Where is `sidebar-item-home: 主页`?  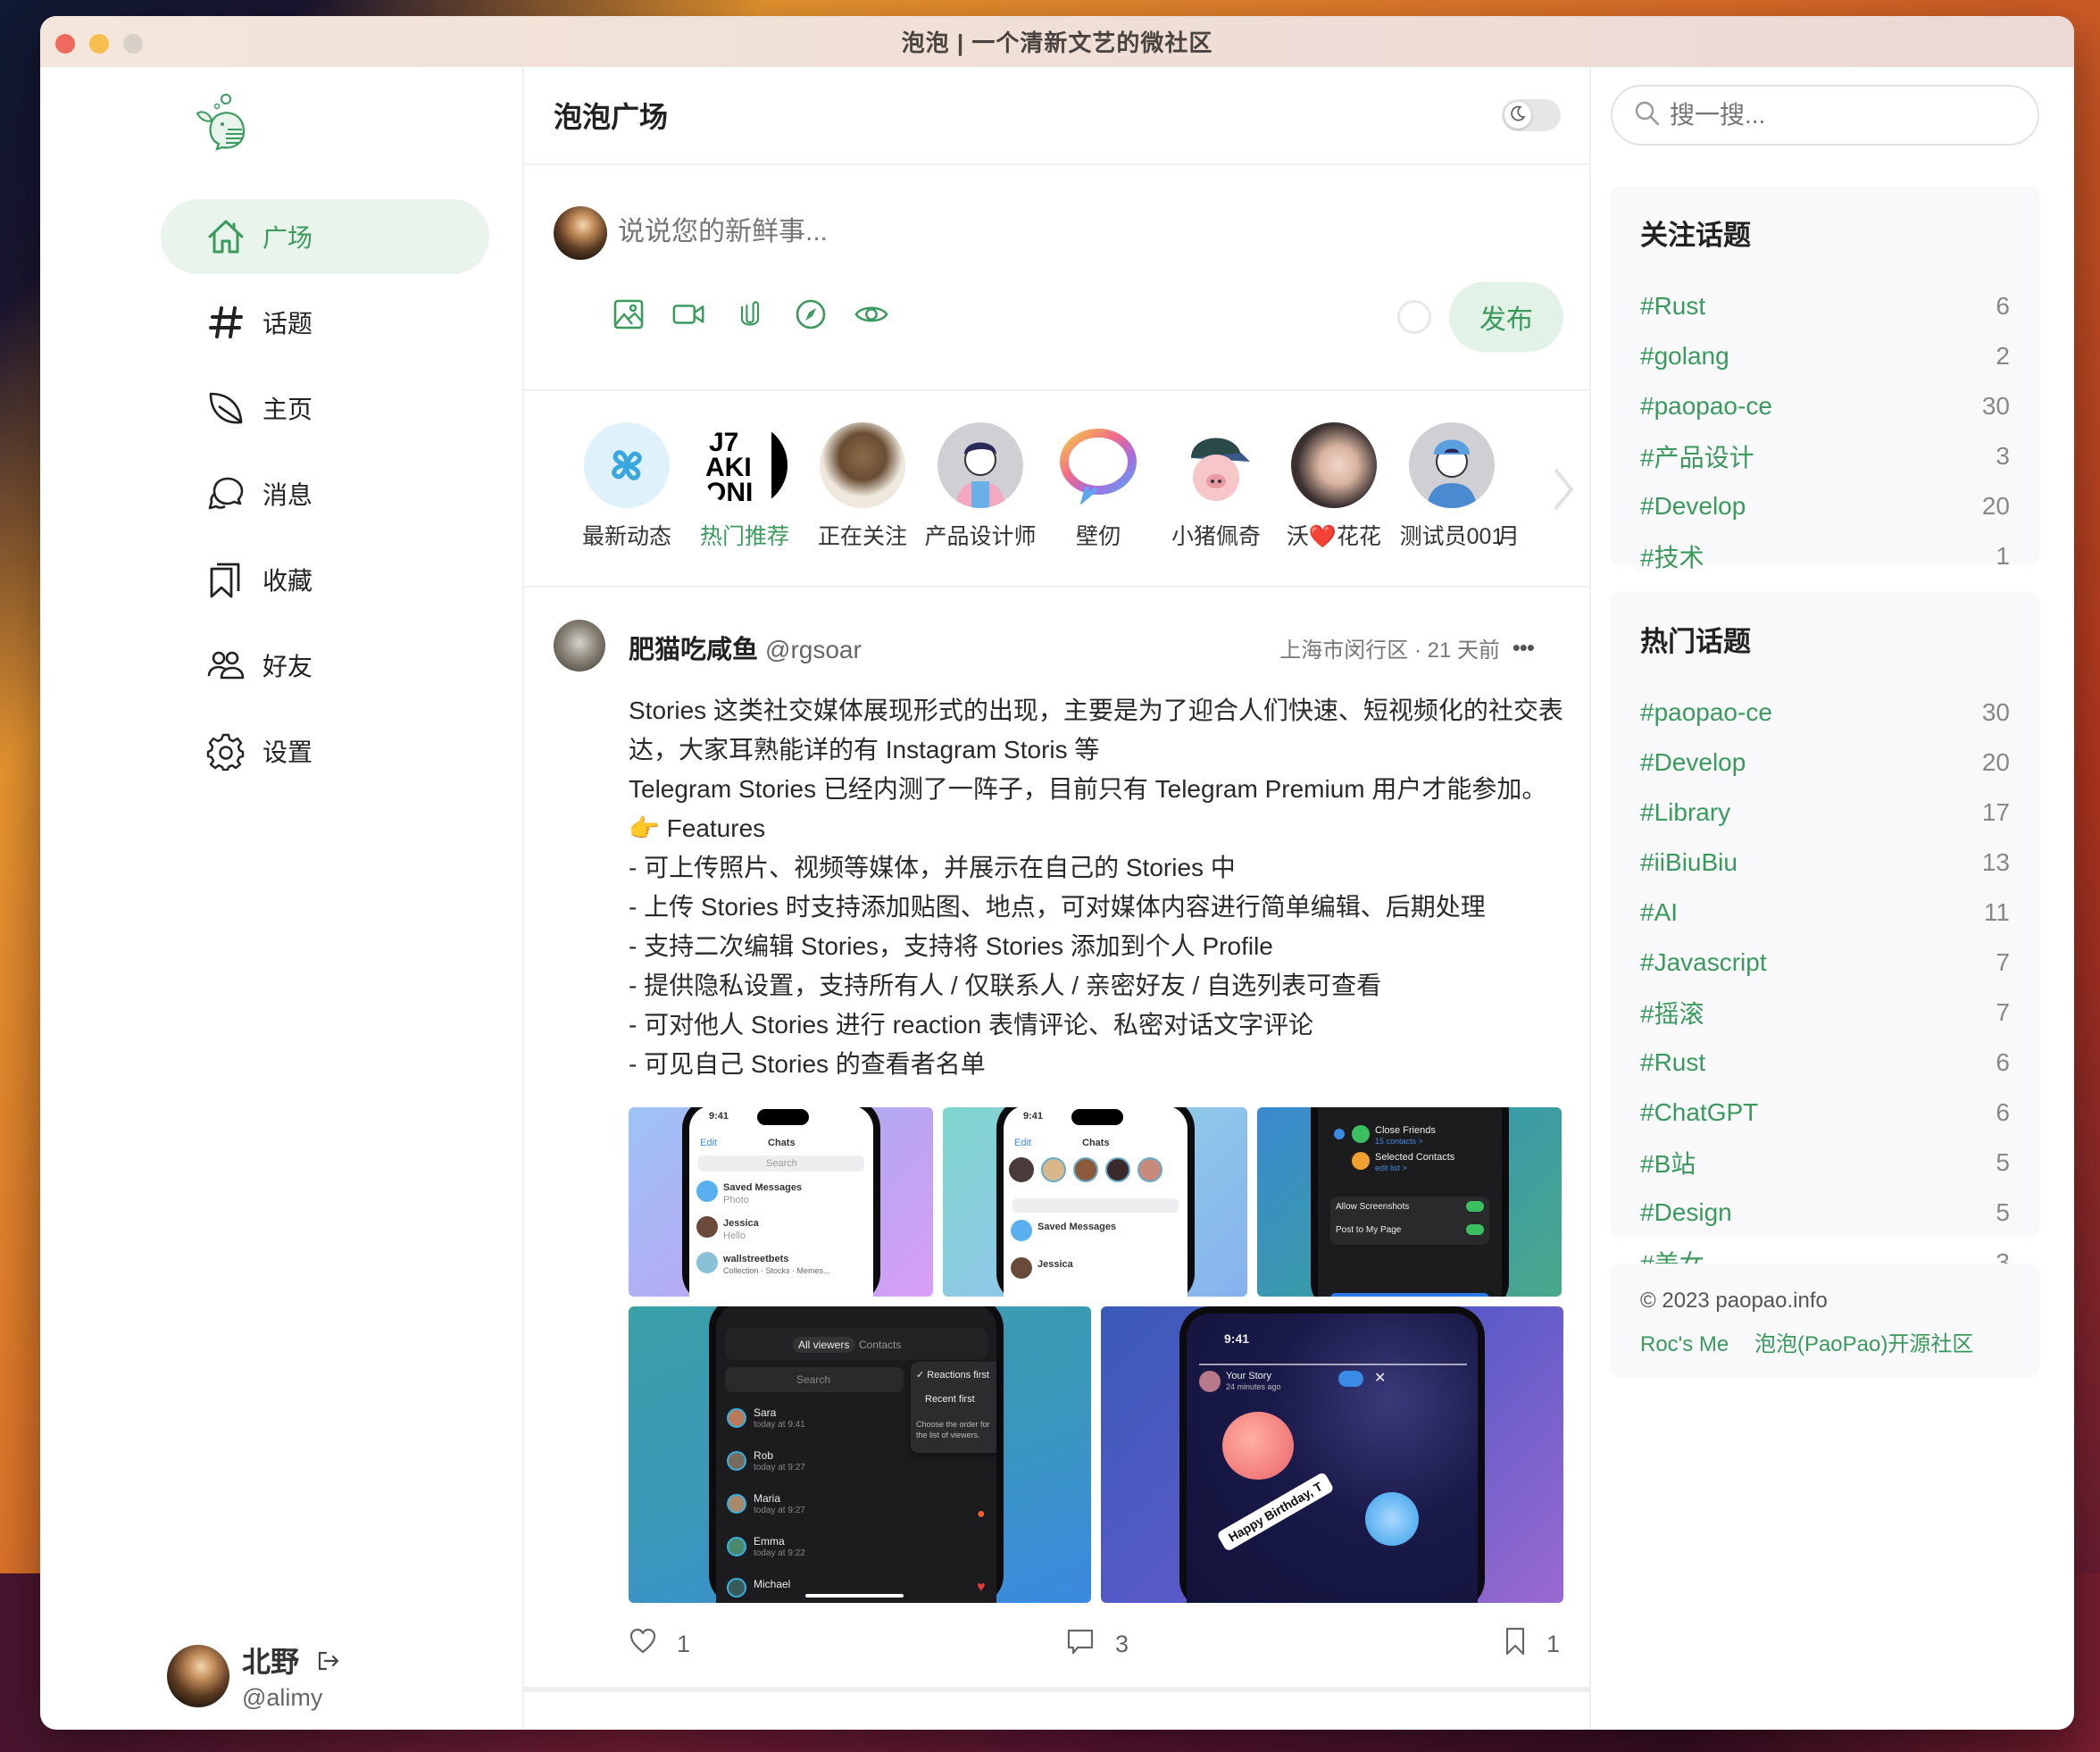
sidebar-item-home: 主页 is located at coordinates (325, 408).